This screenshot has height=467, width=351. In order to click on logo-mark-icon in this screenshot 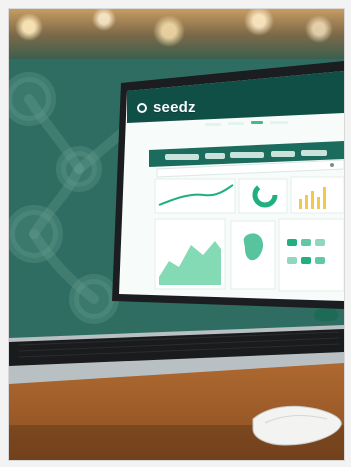, I will do `click(142, 107)`.